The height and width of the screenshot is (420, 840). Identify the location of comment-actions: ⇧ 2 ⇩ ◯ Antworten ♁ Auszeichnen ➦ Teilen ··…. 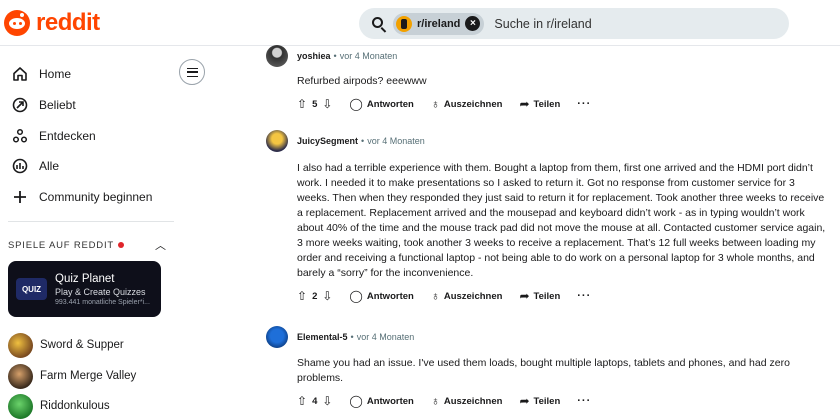
(561, 296).